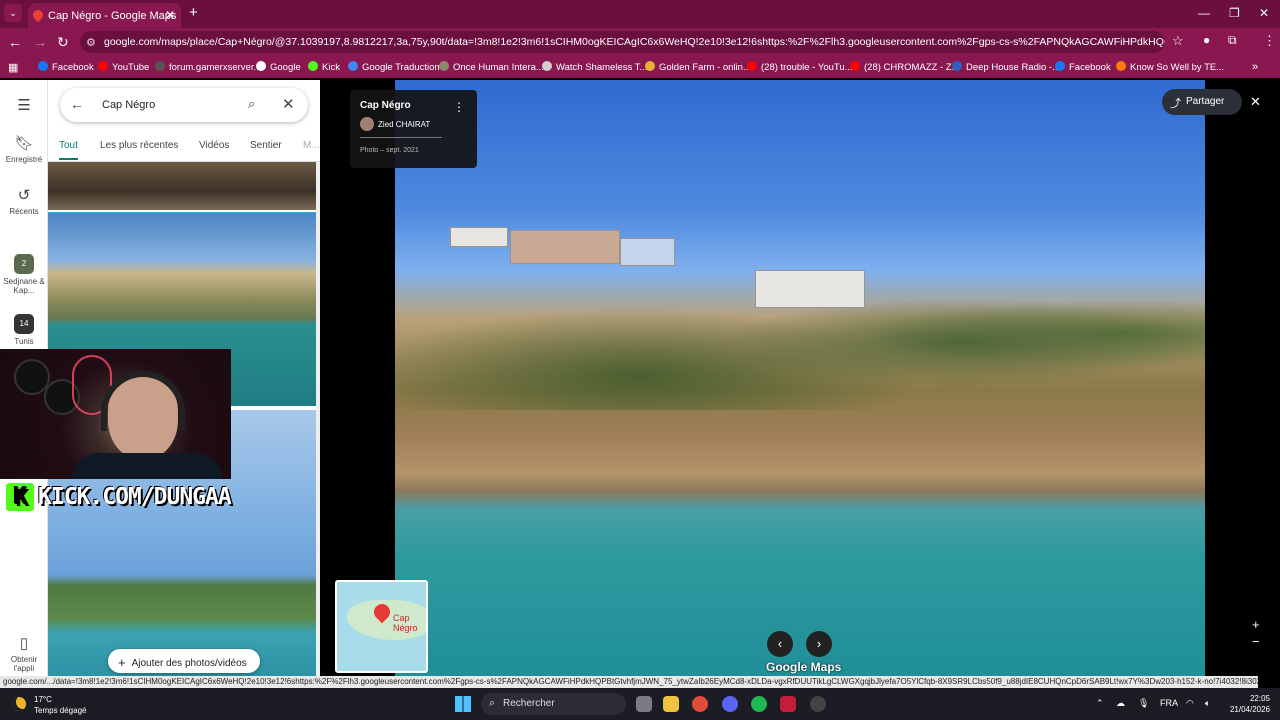  Describe the element at coordinates (1256, 641) in the screenshot. I see `zoom-out-button: −` at that location.